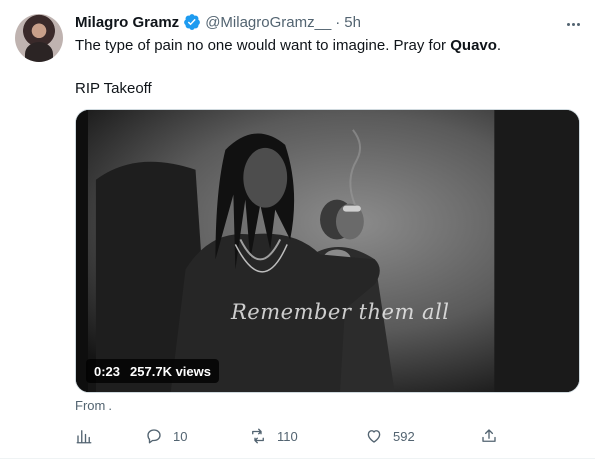  What do you see at coordinates (268, 22) in the screenshot?
I see `author-handle: @MilagroGramz__` at bounding box center [268, 22].